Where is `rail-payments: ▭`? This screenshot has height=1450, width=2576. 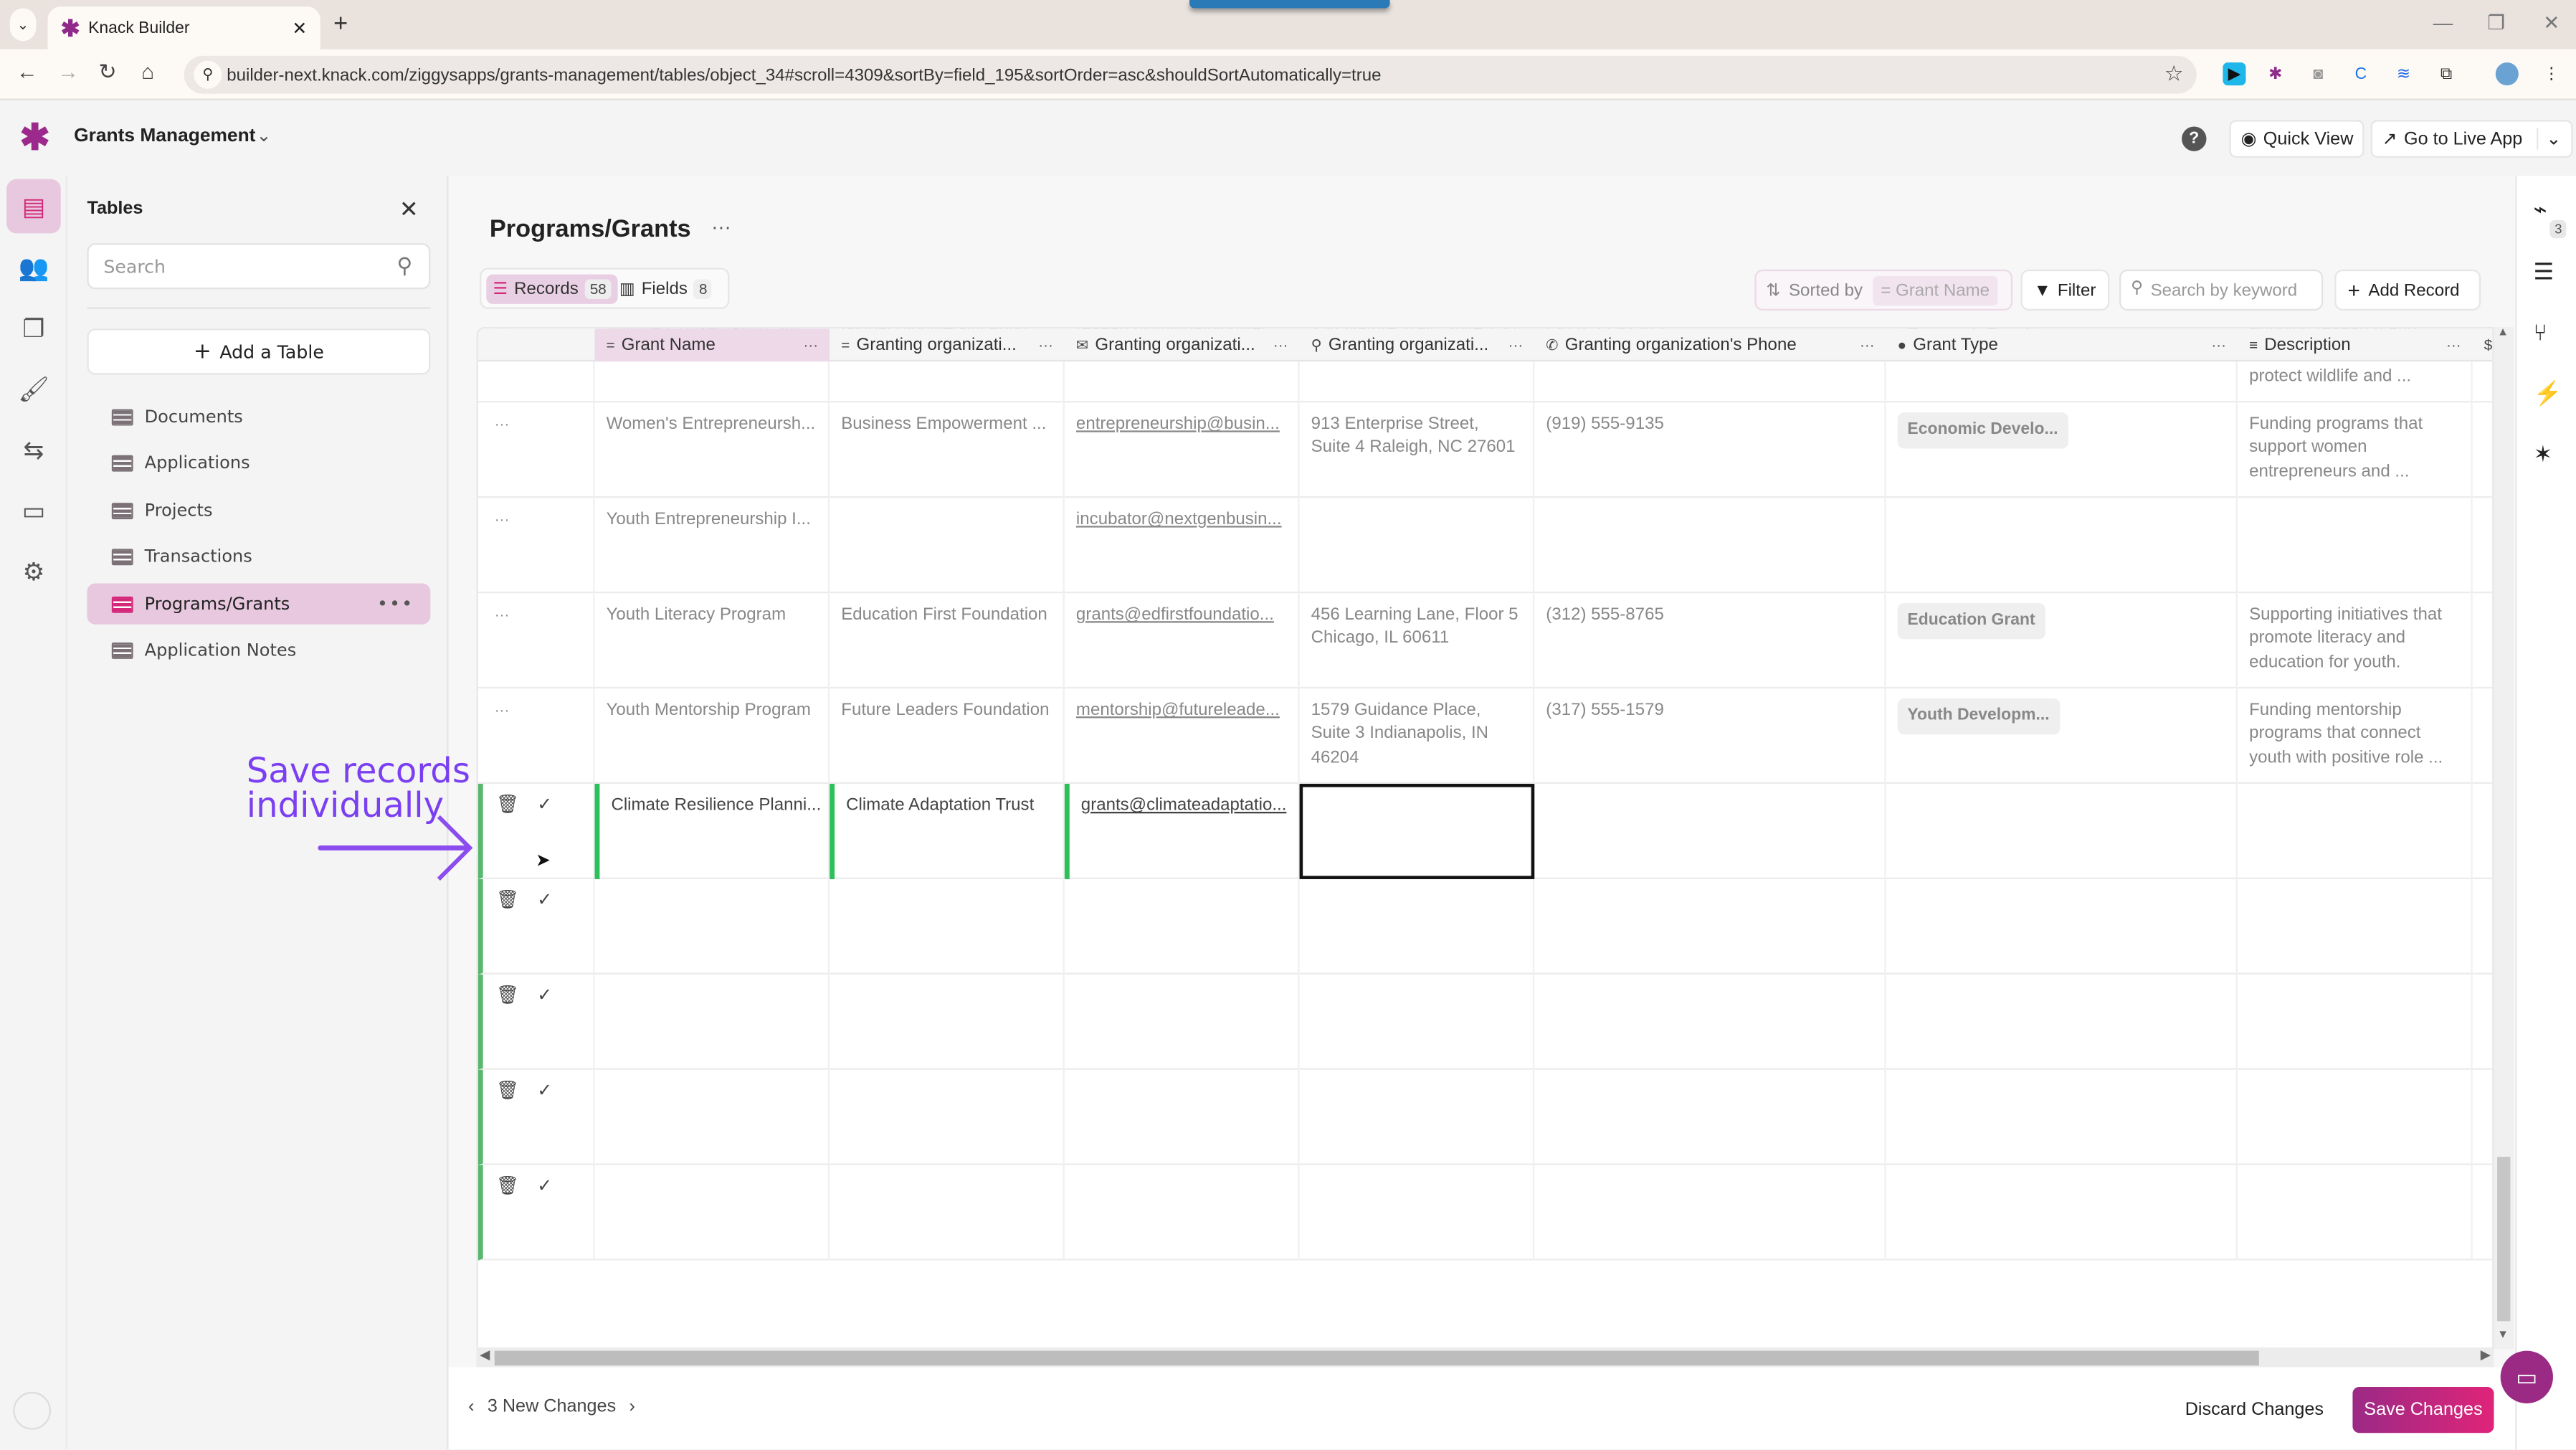
rail-payments: ▭ is located at coordinates (34, 510).